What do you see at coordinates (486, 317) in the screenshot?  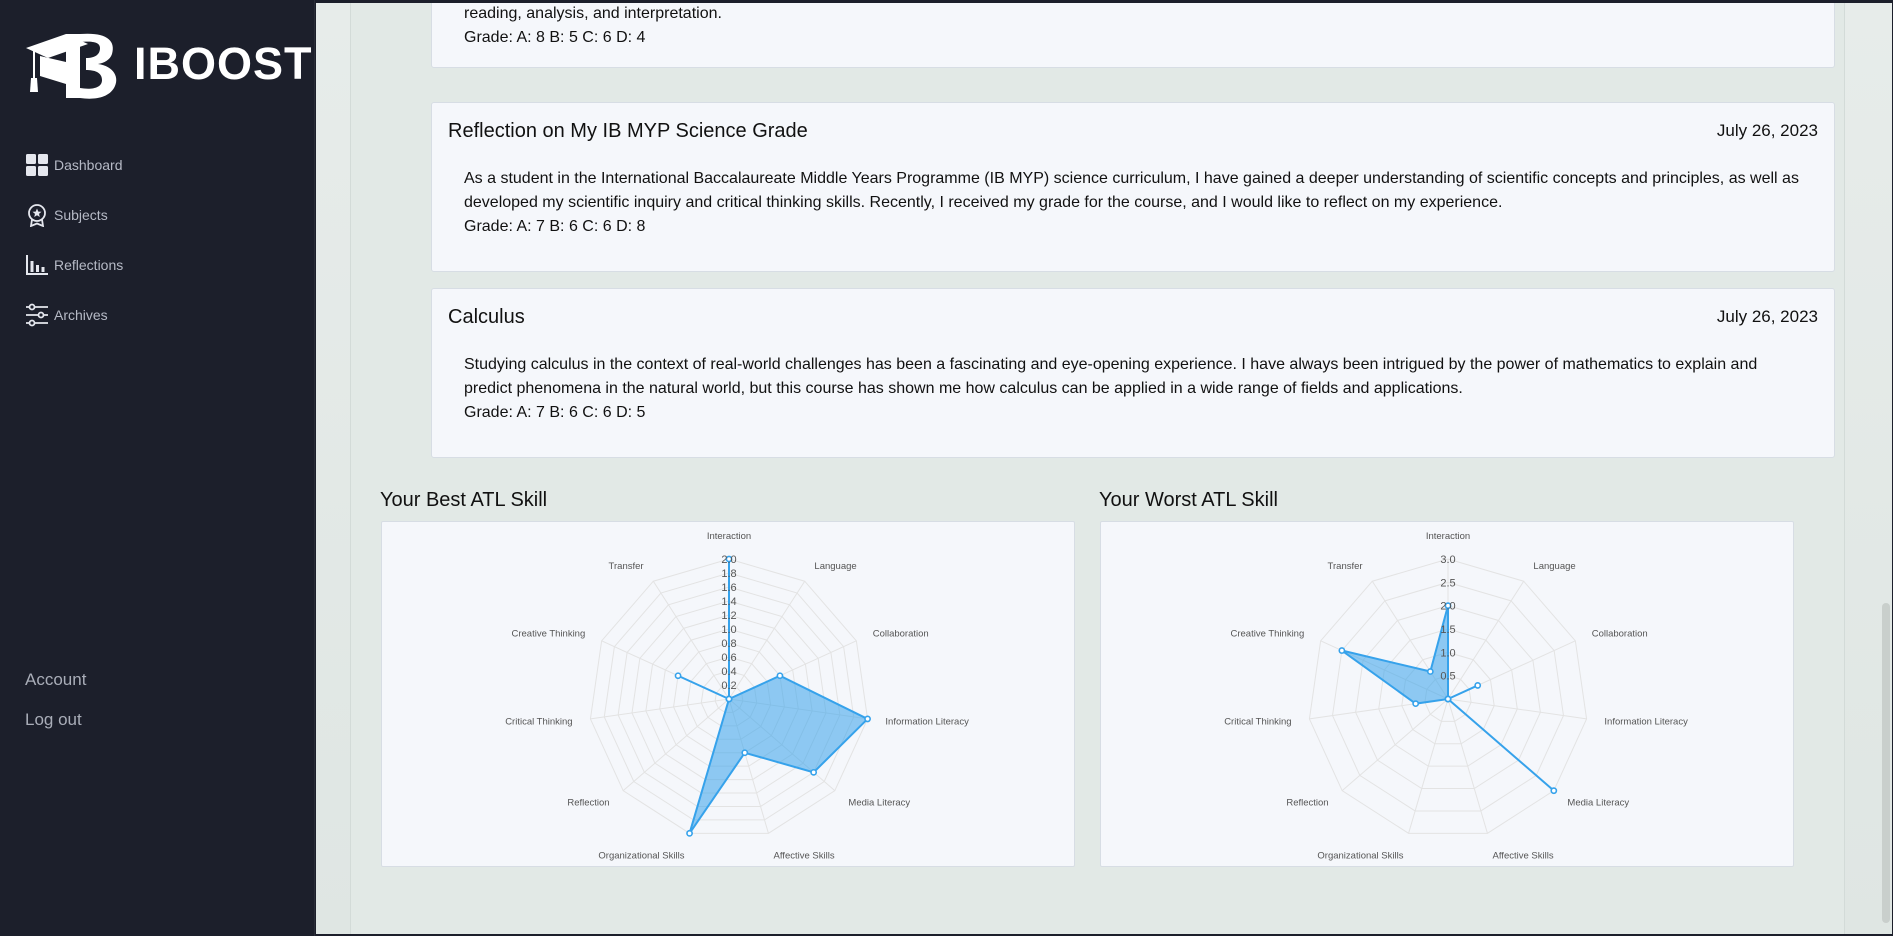 I see `reflection-title: Calculus` at bounding box center [486, 317].